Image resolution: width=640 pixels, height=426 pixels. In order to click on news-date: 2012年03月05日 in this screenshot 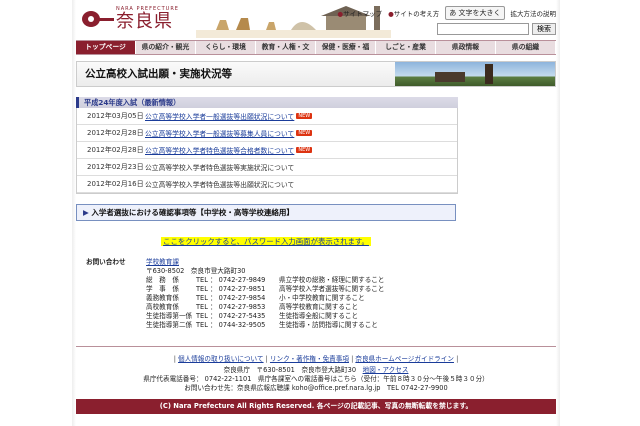, I will do `click(115, 116)`.